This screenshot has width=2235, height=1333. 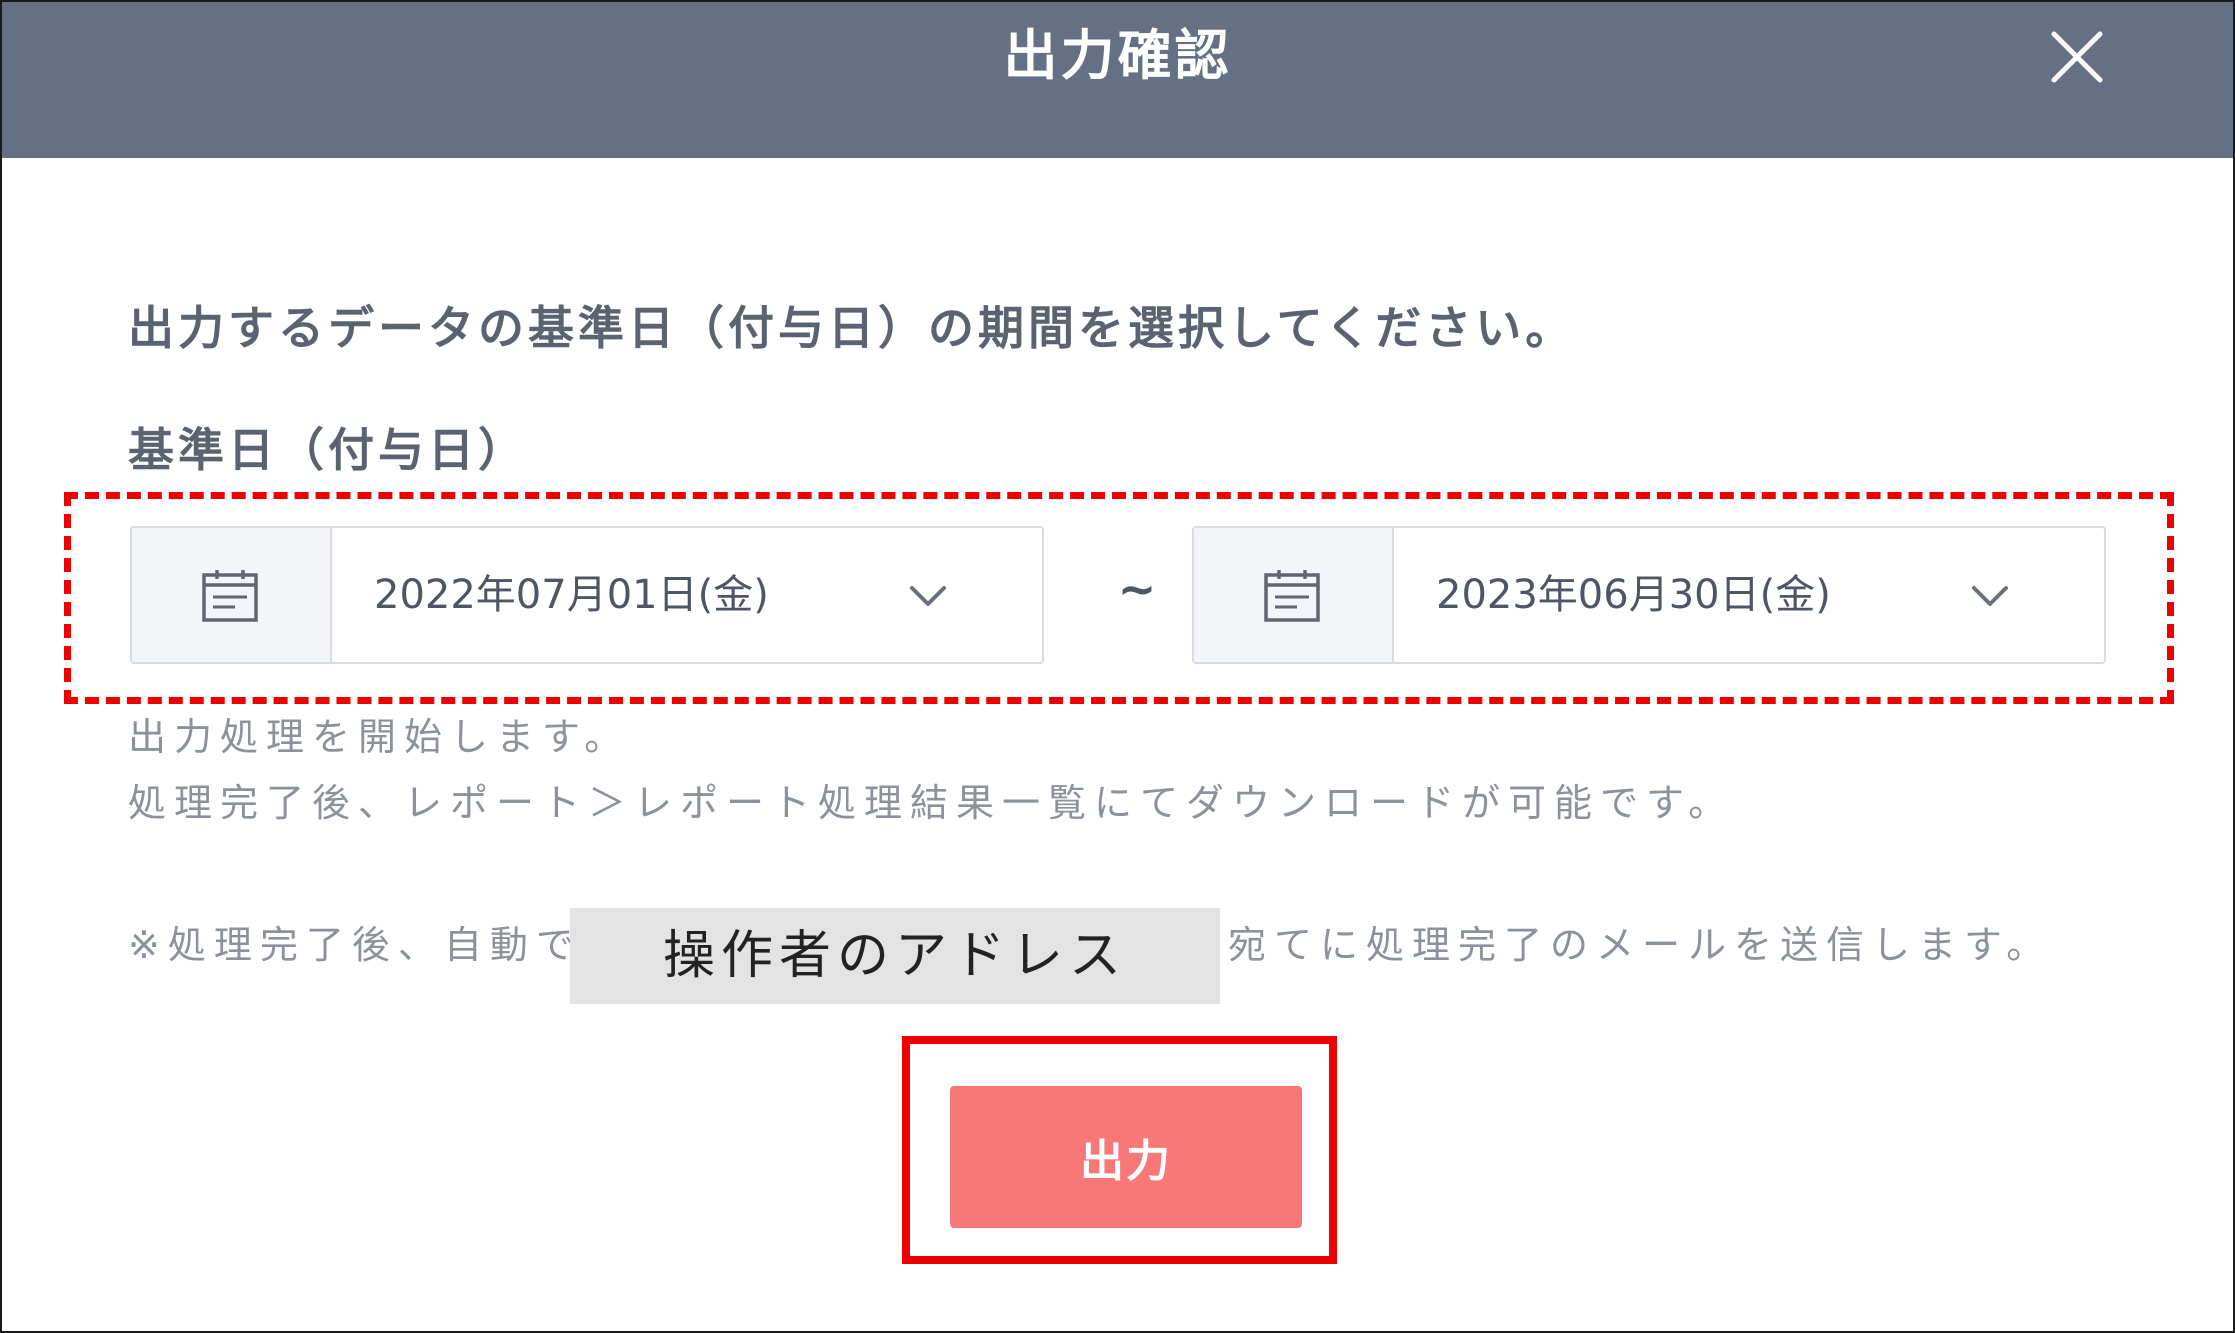 What do you see at coordinates (379, 737) in the screenshot?
I see `note-start-processing: 出力処理を開始します。` at bounding box center [379, 737].